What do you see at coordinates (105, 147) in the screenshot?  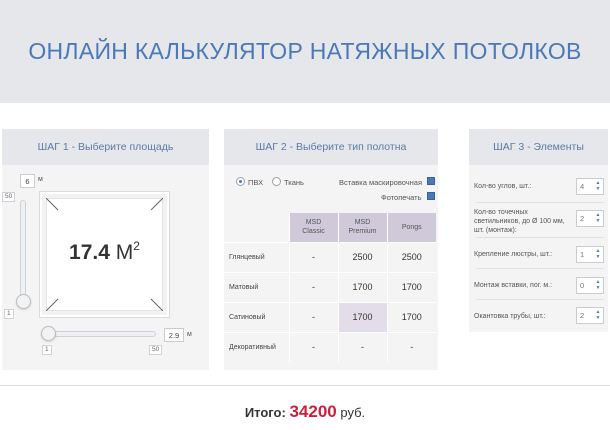 I see `step1-title: ШАГ 1 - Выберите площадь` at bounding box center [105, 147].